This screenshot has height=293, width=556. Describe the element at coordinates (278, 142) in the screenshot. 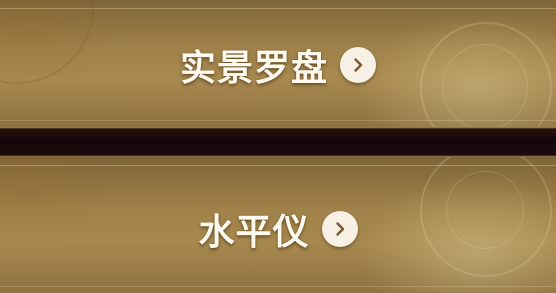

I see `section-divider` at that location.